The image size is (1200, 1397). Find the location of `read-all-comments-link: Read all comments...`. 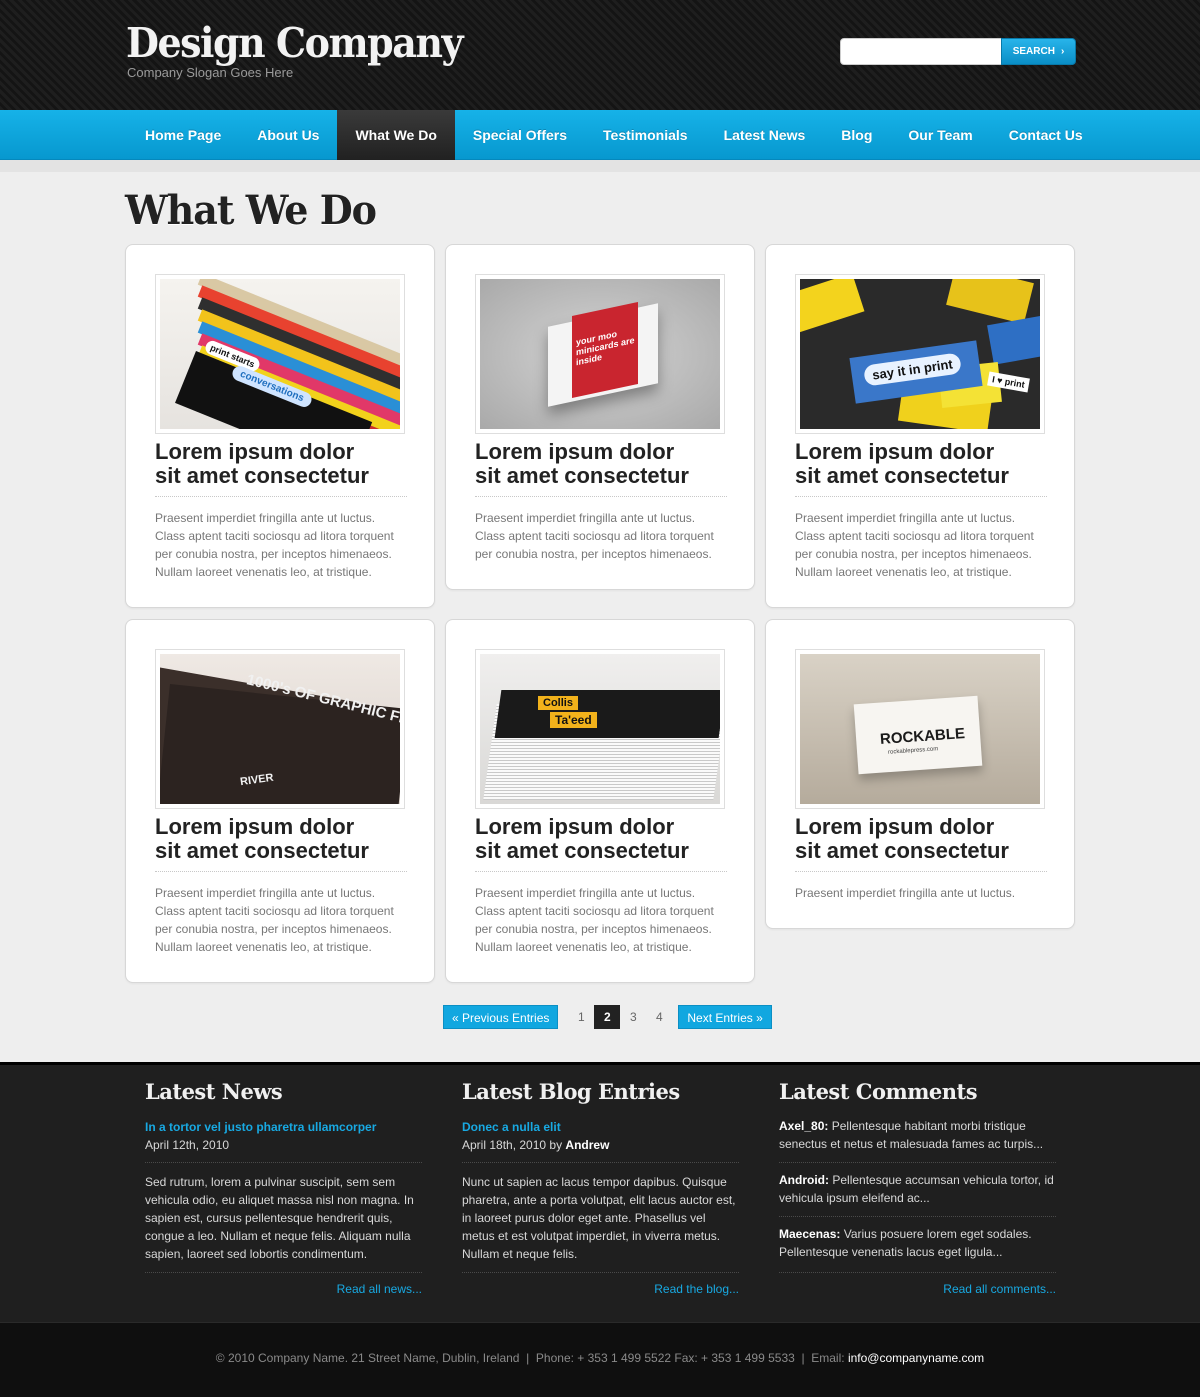

read-all-comments-link: Read all comments... is located at coordinates (999, 1289).